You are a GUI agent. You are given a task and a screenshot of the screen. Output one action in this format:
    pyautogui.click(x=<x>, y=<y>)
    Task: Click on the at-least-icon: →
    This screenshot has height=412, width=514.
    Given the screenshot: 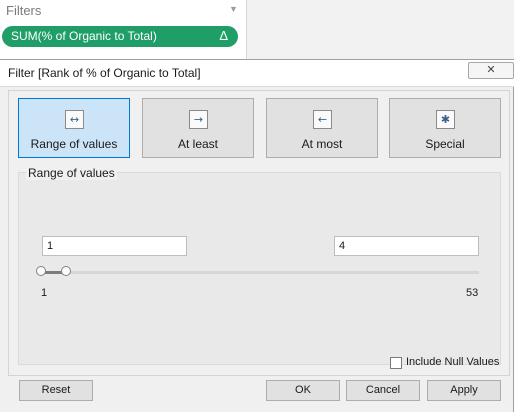 What is the action you would take?
    pyautogui.click(x=198, y=119)
    